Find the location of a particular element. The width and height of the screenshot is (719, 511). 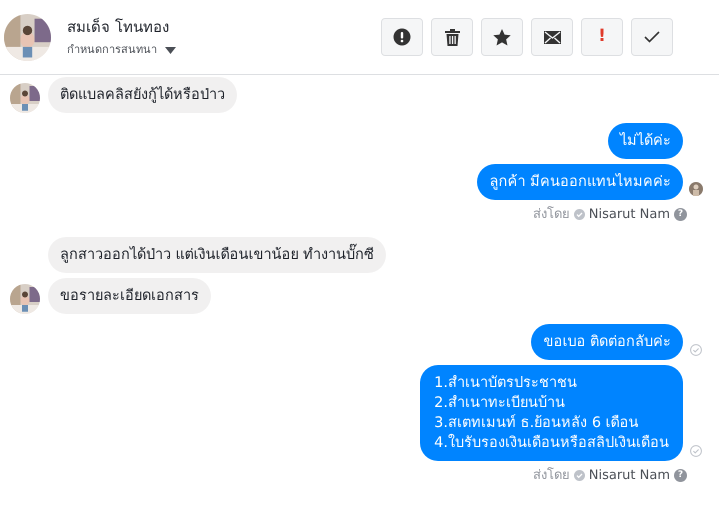

delete-button is located at coordinates (452, 37).